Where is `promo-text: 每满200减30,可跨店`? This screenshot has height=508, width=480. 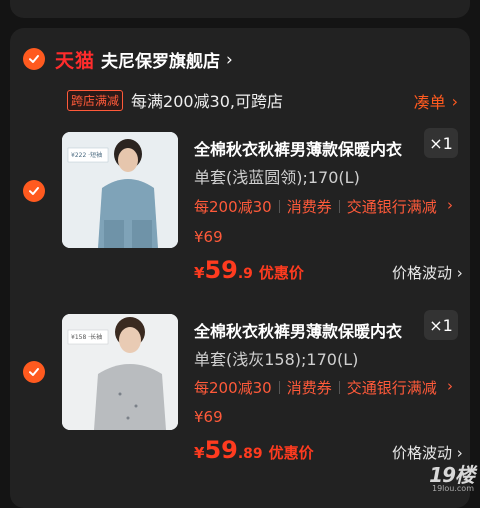 promo-text: 每满200减30,可跨店 is located at coordinates (207, 101).